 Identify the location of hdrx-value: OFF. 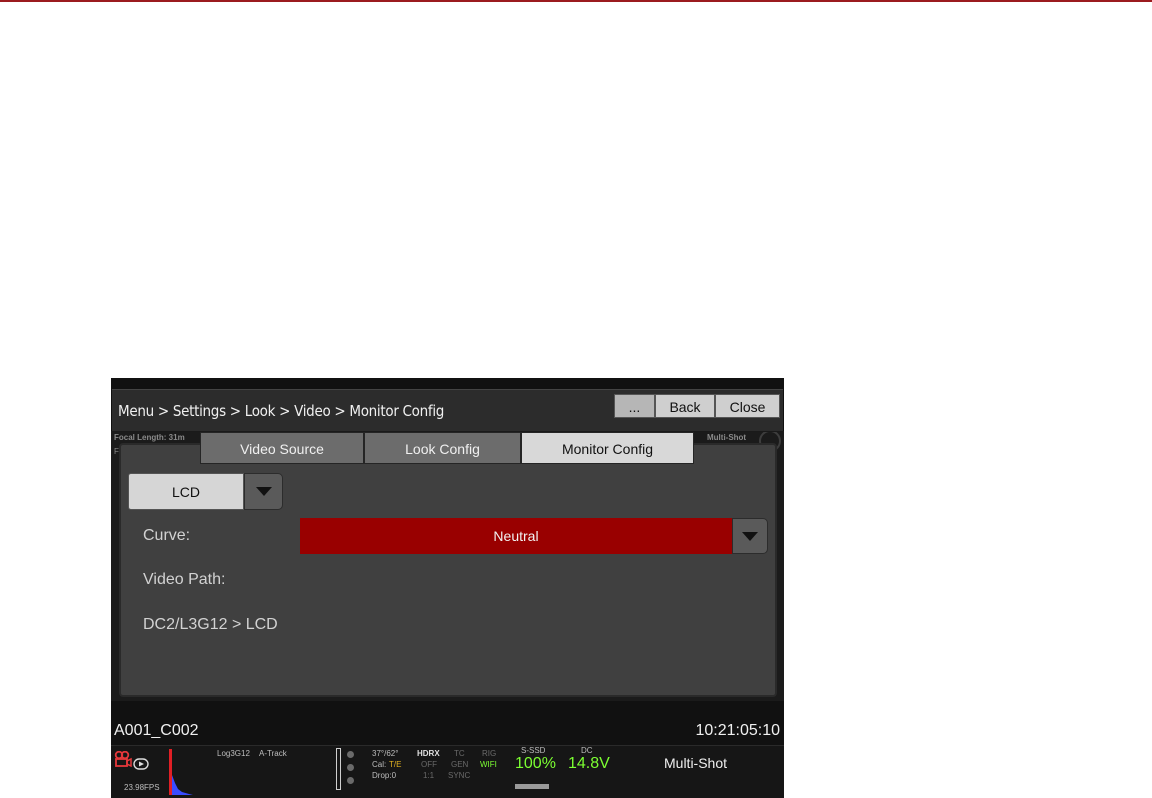
(429, 764).